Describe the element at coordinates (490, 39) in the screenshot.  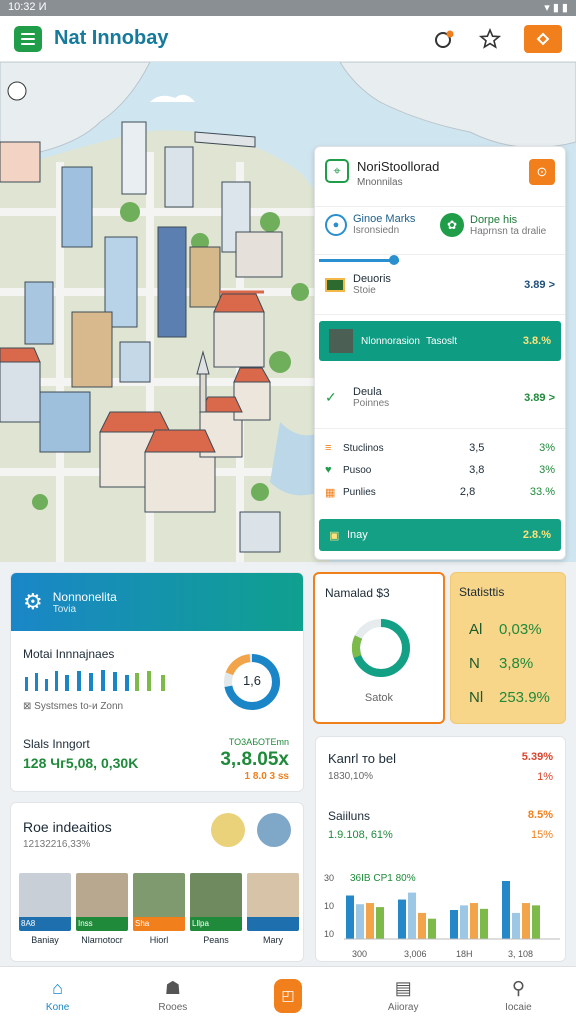
I see `star-icon` at that location.